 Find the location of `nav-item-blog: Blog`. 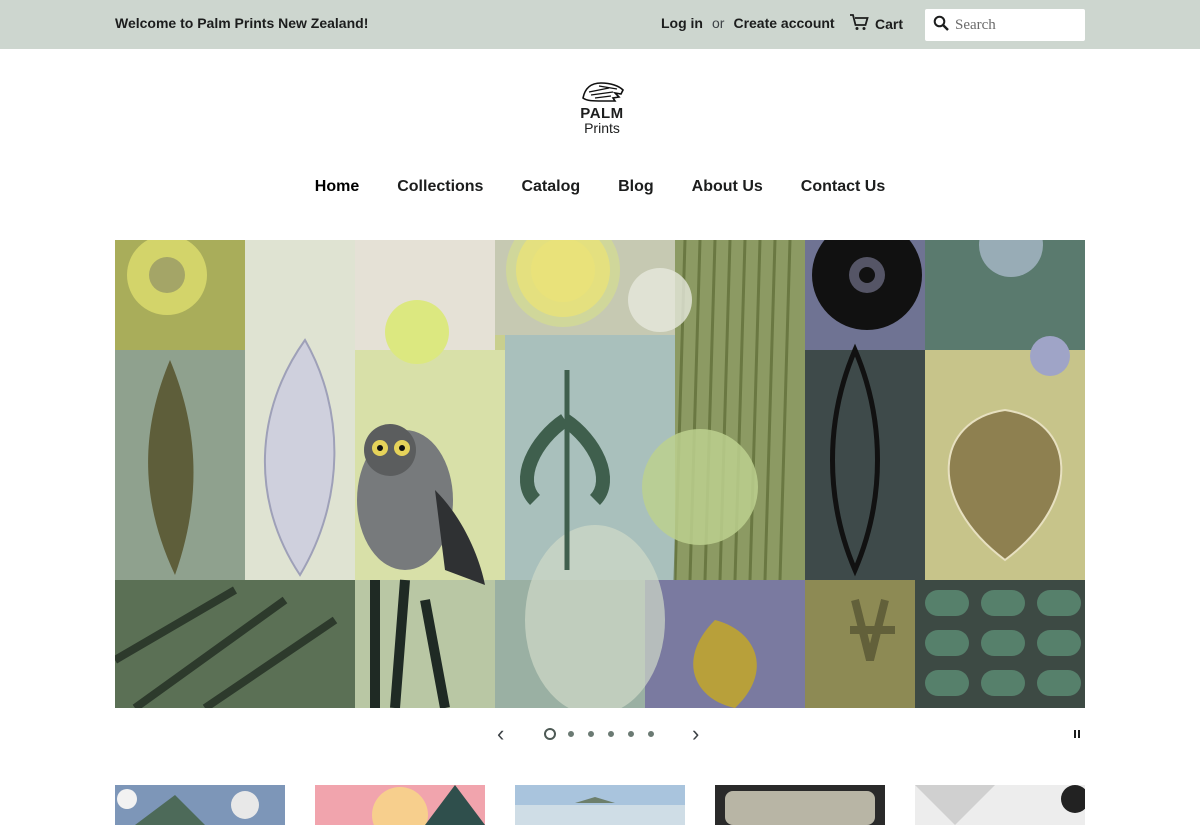

nav-item-blog: Blog is located at coordinates (636, 187).